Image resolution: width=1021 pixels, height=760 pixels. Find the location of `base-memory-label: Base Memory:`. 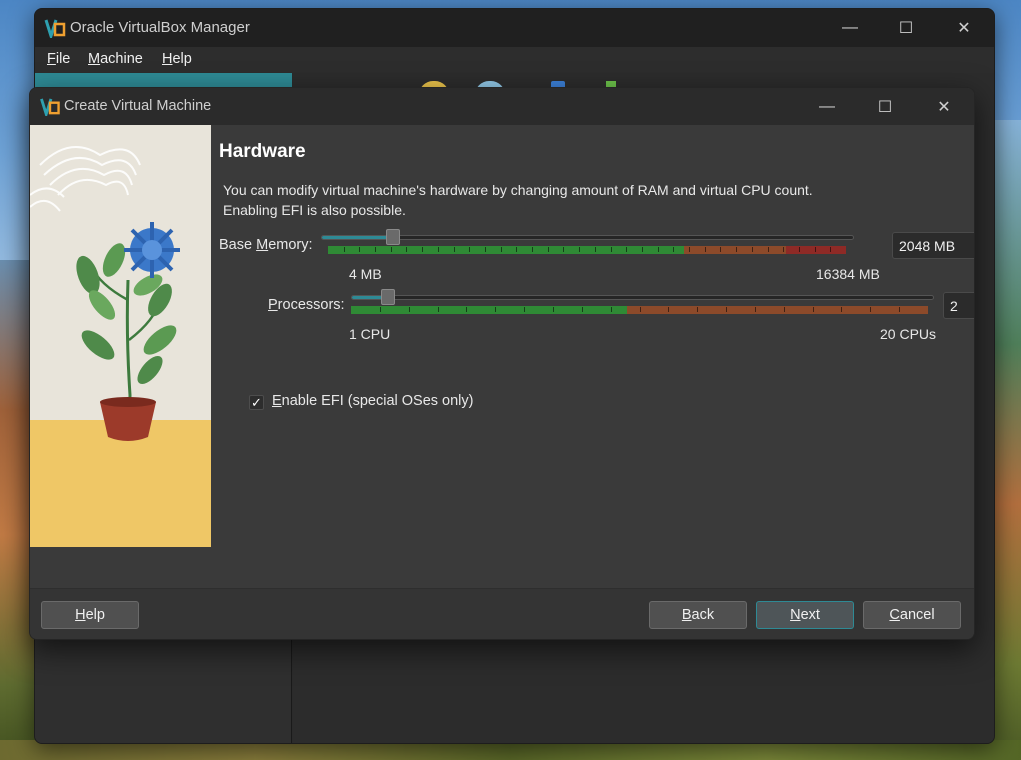

base-memory-label: Base Memory: is located at coordinates (266, 245).